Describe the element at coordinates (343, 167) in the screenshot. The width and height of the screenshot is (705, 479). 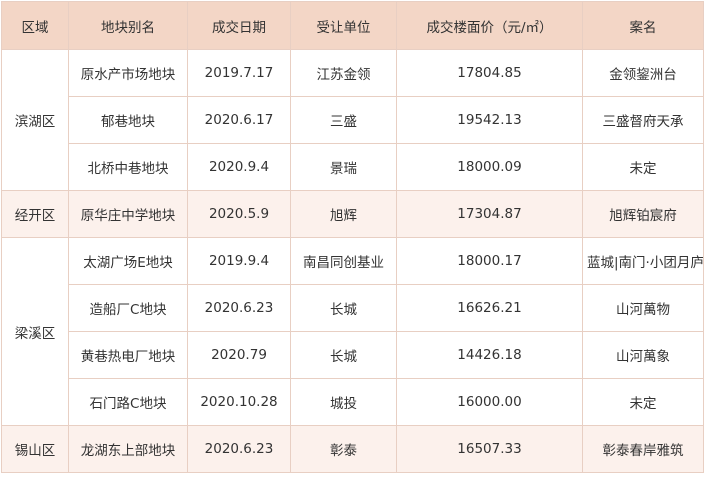
I see `buyer-cell: 景瑞` at that location.